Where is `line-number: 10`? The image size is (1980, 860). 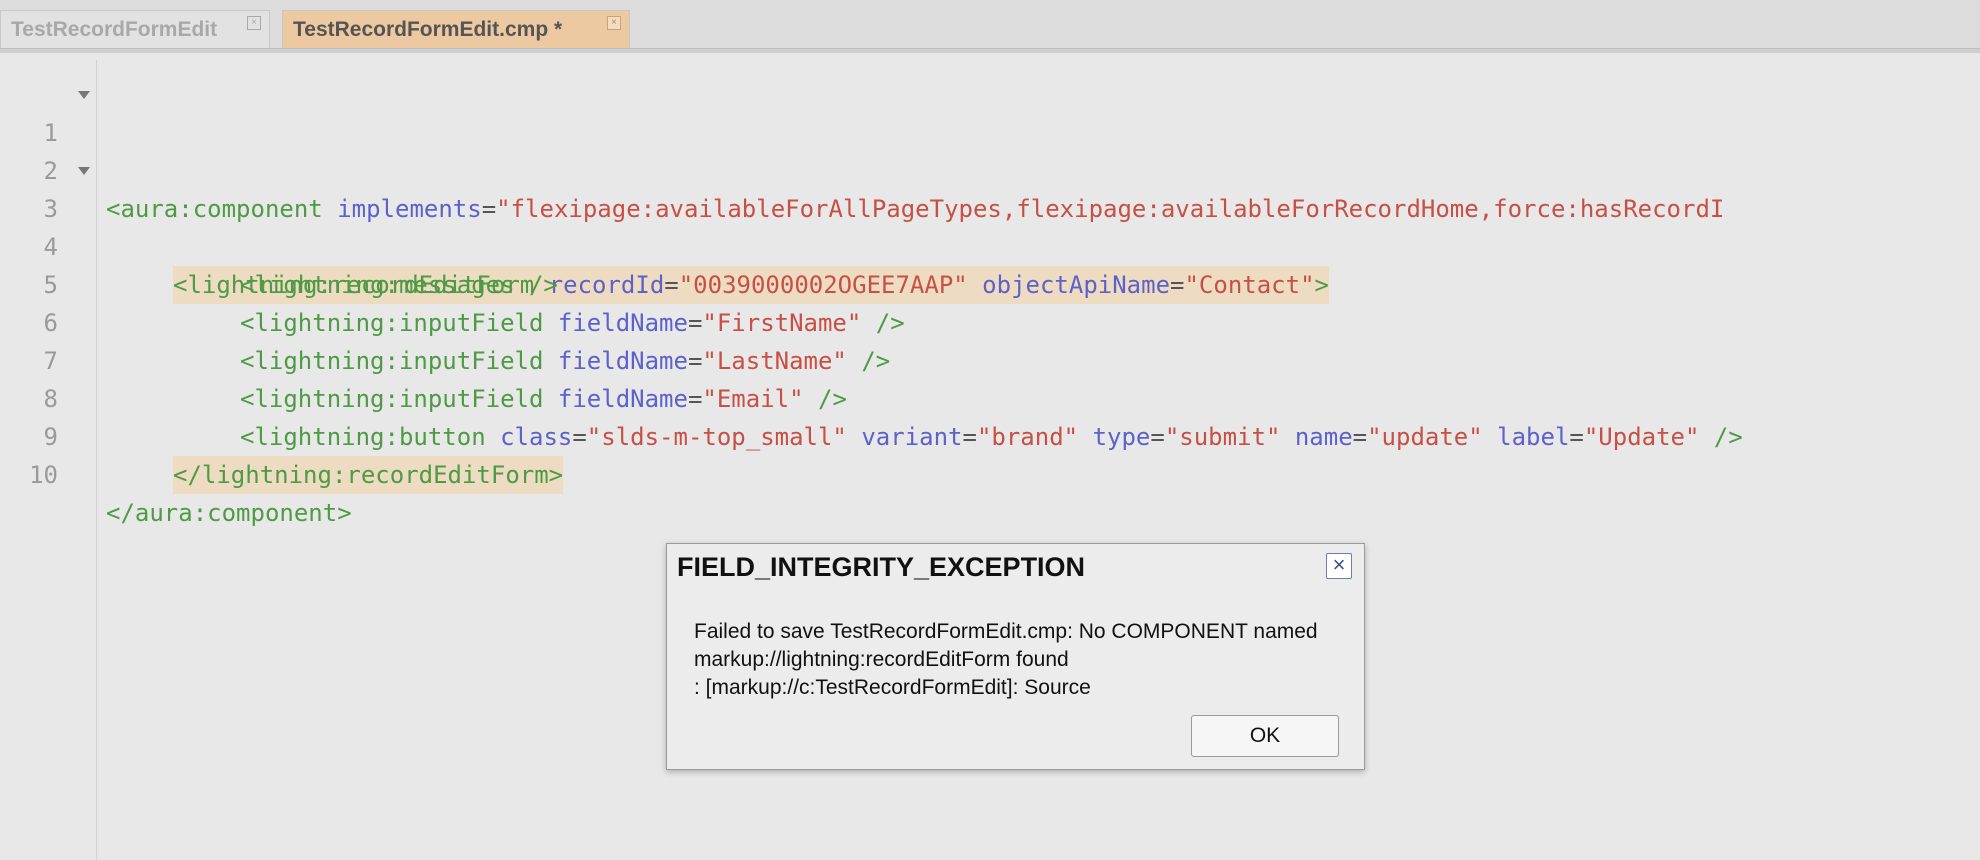 line-number: 10 is located at coordinates (43, 475).